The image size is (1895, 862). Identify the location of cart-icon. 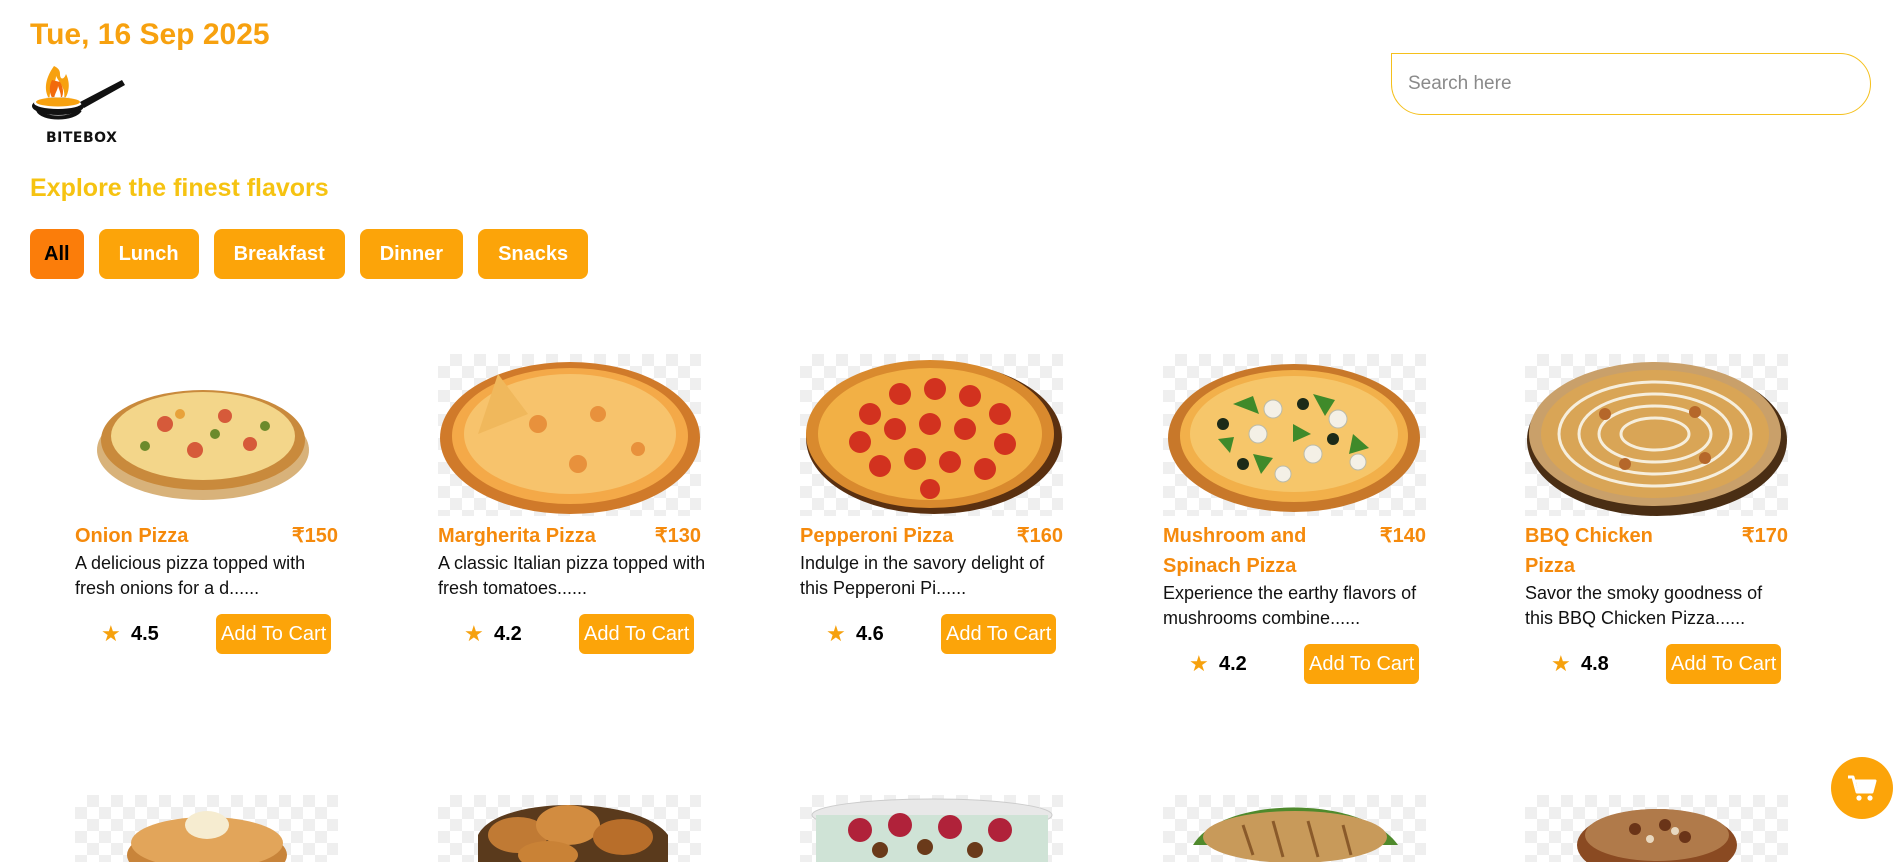
(1862, 788).